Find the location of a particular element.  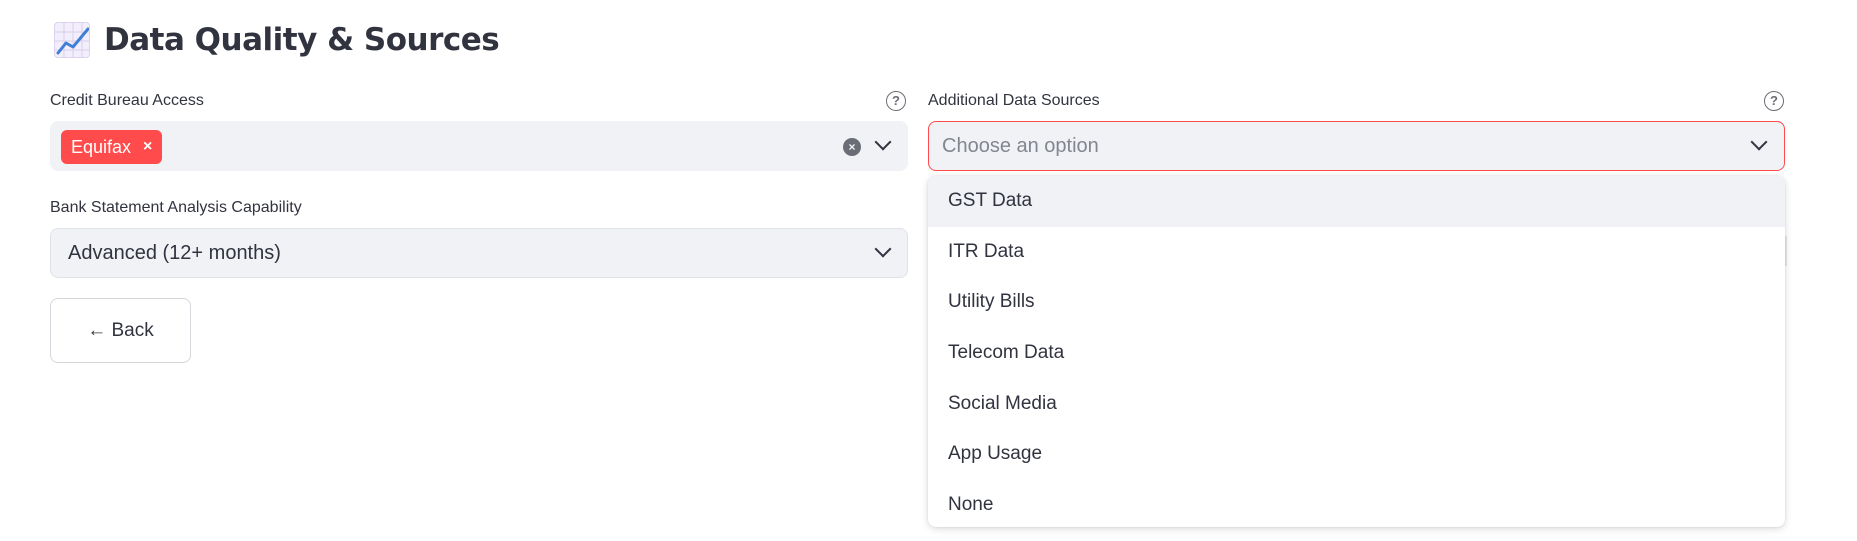

chart-increasing-icon is located at coordinates (72, 40).